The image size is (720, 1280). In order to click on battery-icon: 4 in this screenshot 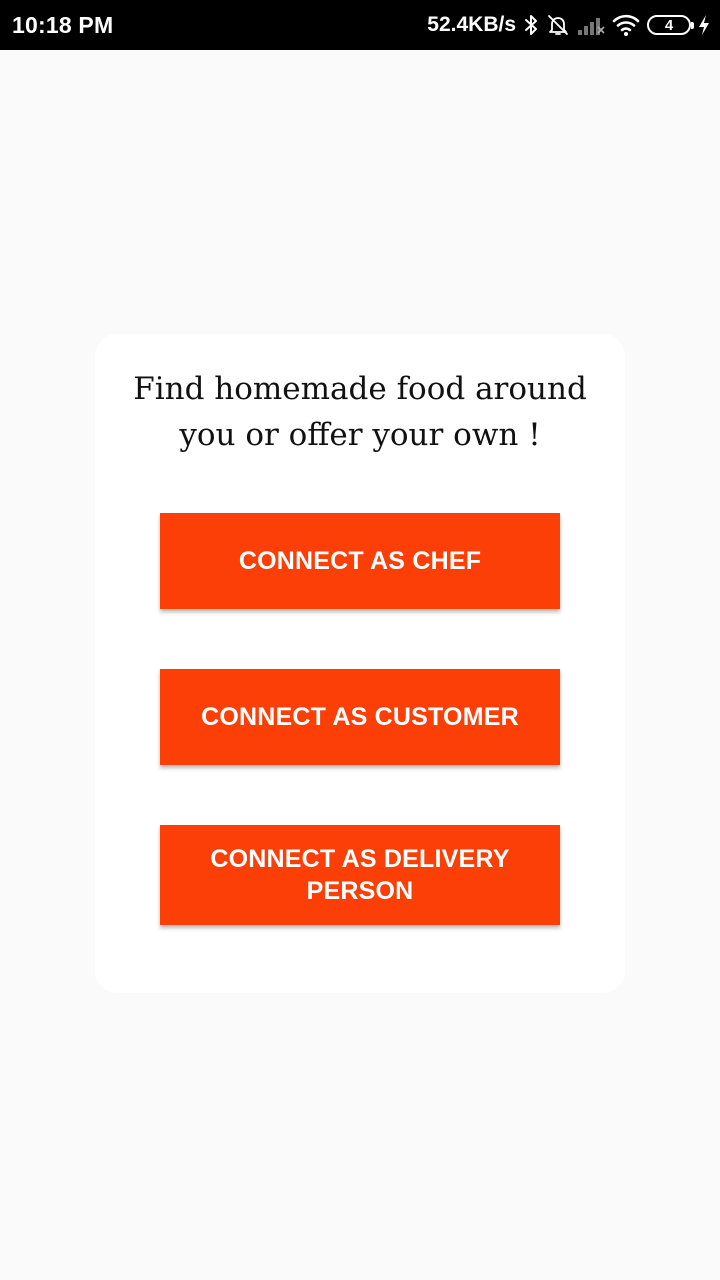, I will do `click(670, 25)`.